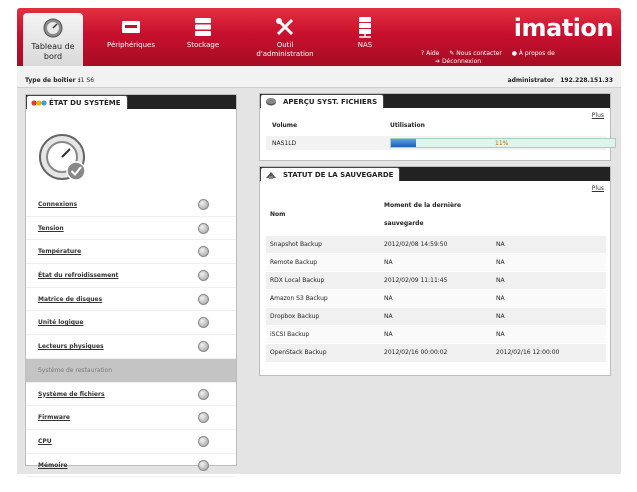 Image resolution: width=637 pixels, height=492 pixels. I want to click on backup-row: Snapshot Backup 2012/02/08 14:59:50 NA, so click(436, 244).